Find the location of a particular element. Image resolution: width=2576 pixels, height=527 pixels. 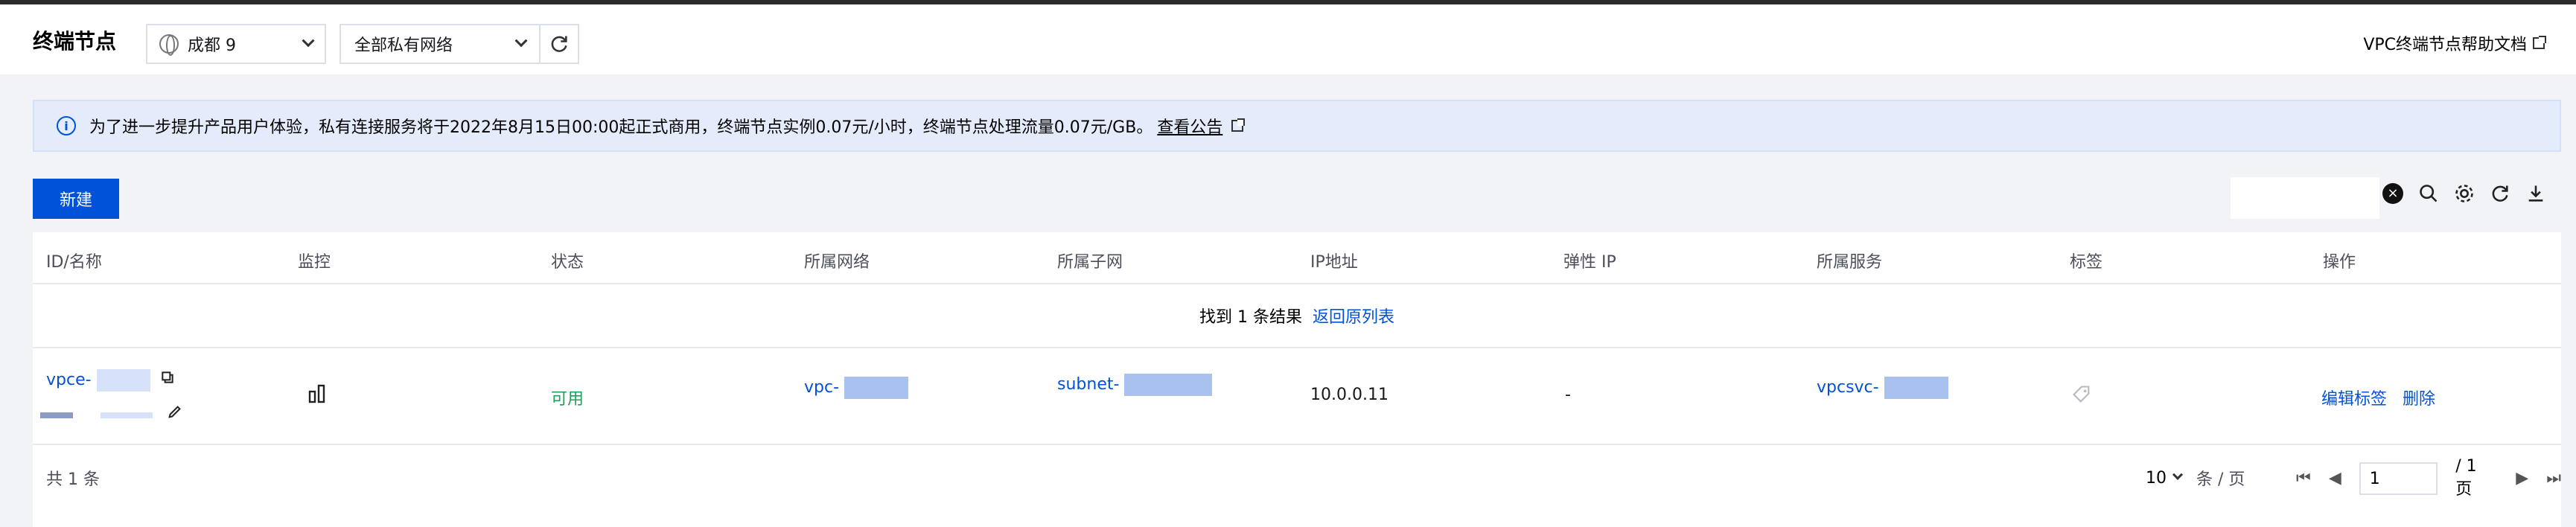

region-select: 成都 9 is located at coordinates (236, 44).